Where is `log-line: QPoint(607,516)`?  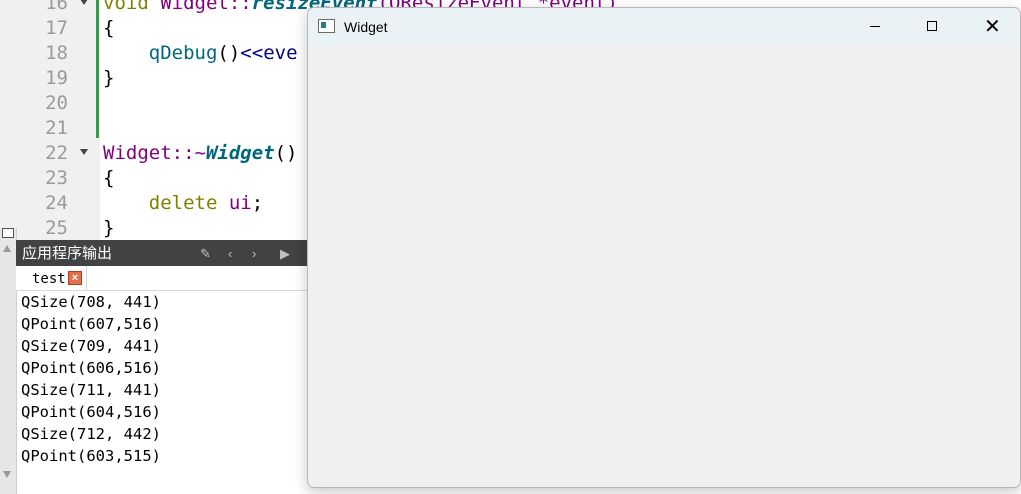 log-line: QPoint(607,516) is located at coordinates (91, 324).